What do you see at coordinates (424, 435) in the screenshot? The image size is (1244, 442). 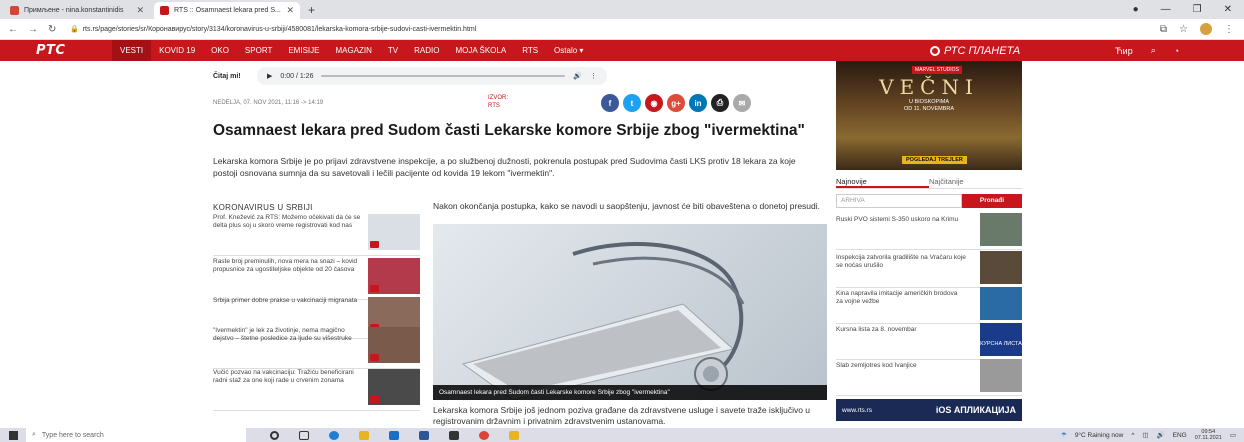 I see `word-icon` at bounding box center [424, 435].